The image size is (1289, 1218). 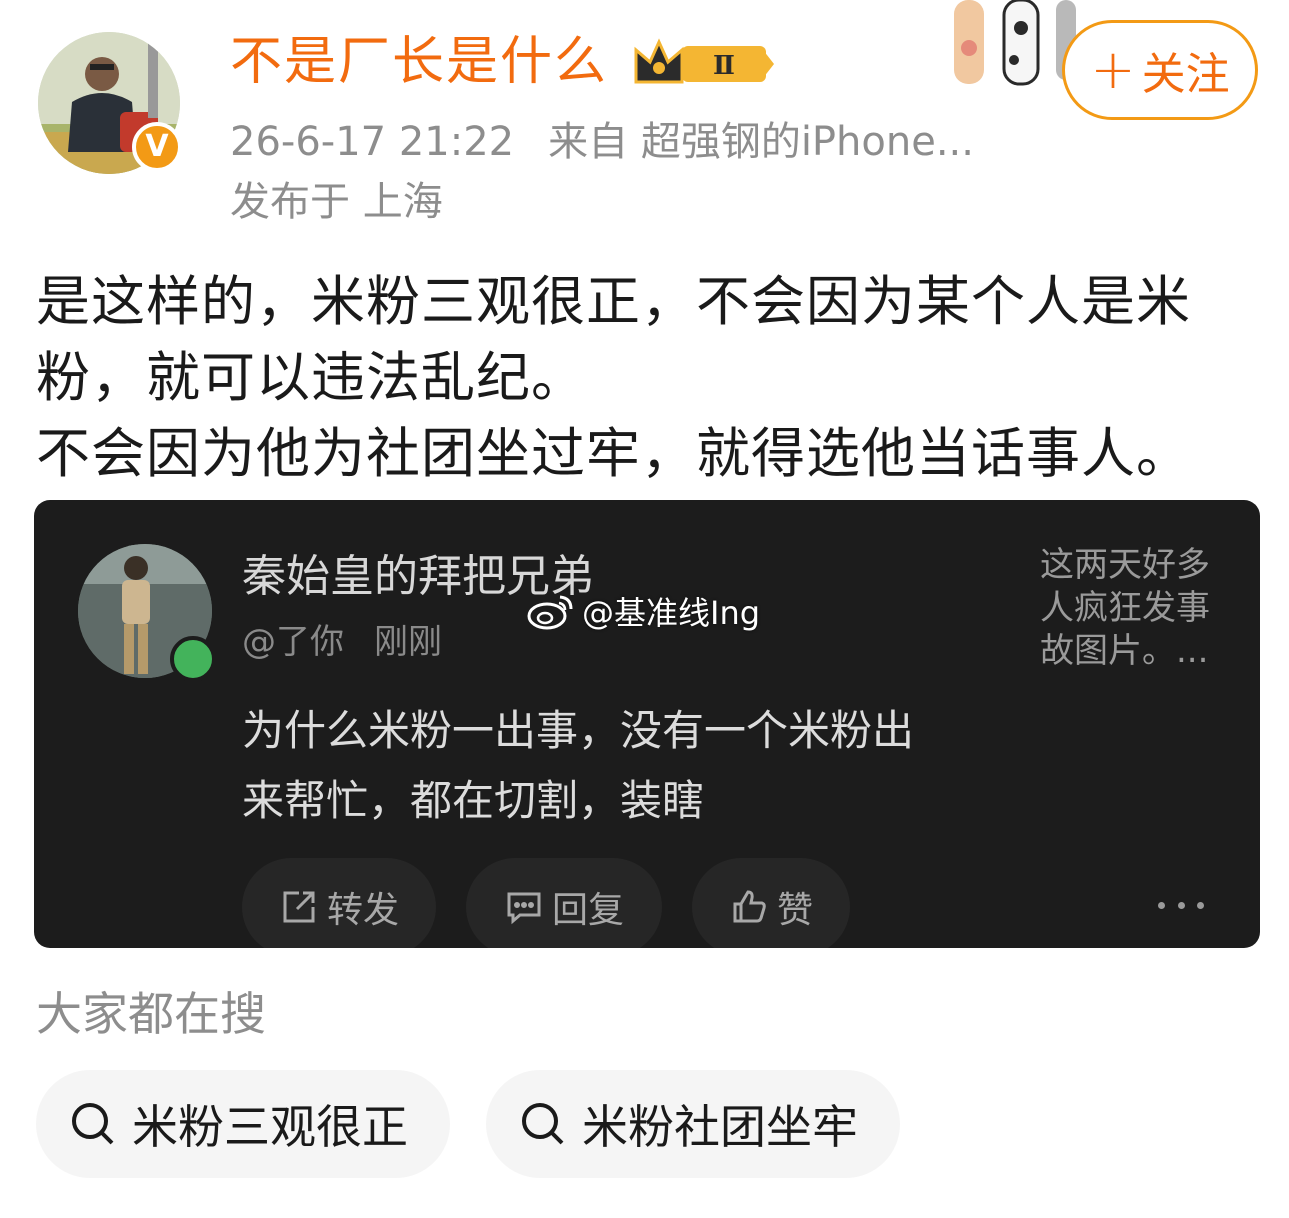 I want to click on search-chip-1: 米粉三观很正, so click(x=243, y=1124).